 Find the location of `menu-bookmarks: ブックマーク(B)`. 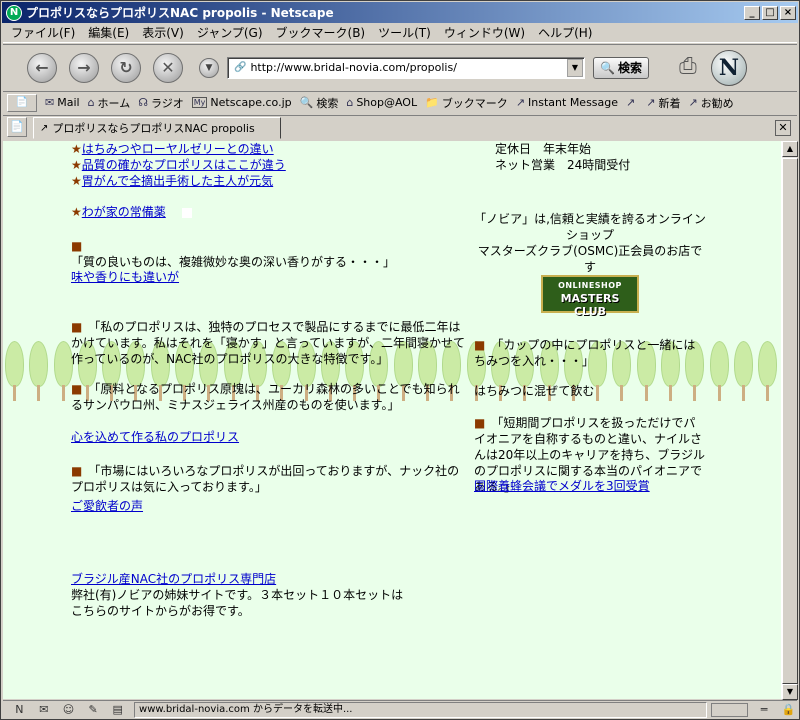

menu-bookmarks: ブックマーク(B) is located at coordinates (321, 32).